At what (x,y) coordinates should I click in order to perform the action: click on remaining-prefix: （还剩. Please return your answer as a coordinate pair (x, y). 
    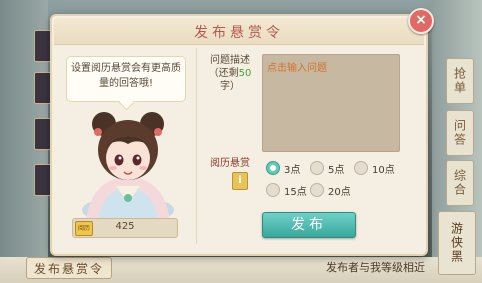
    Looking at the image, I should click on (223, 73).